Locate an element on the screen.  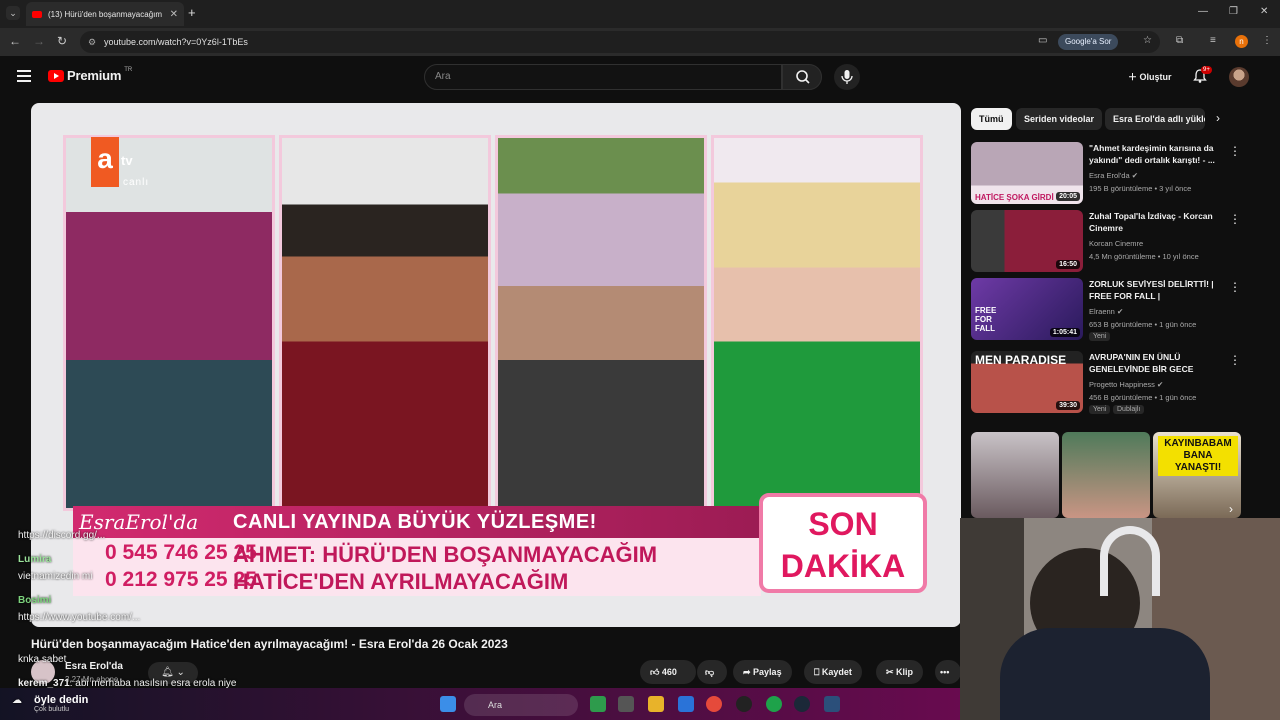
google-sor-button: Google'a Sor is located at coordinates (1088, 42).